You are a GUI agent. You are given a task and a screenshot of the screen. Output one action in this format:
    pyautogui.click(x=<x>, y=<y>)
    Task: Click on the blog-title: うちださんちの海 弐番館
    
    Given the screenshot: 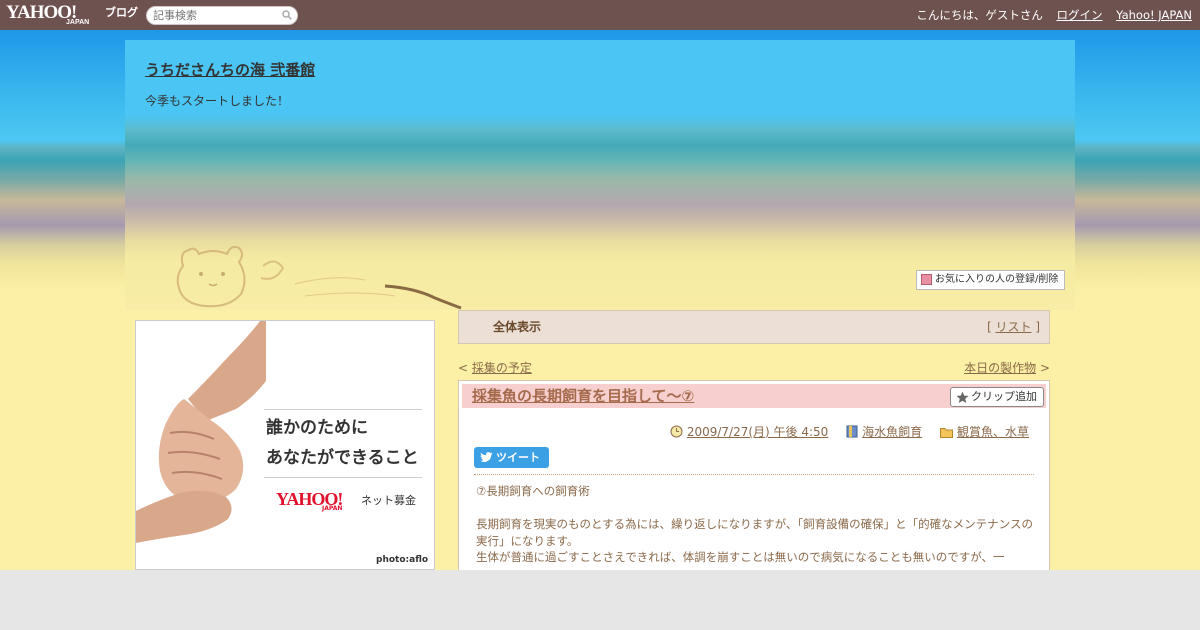 What is the action you would take?
    pyautogui.click(x=230, y=70)
    